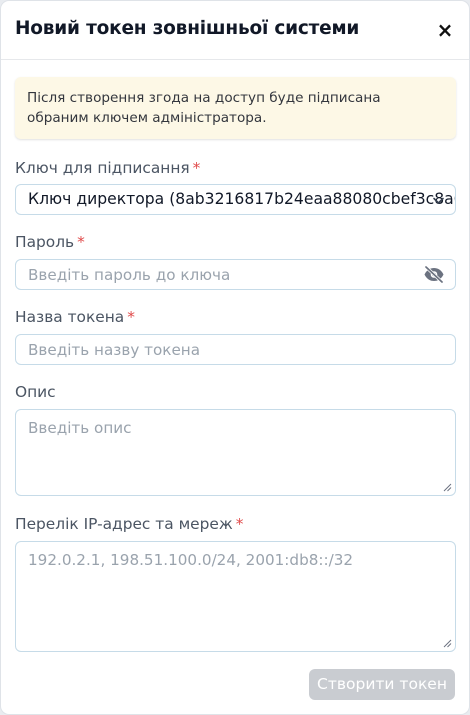  I want to click on password-input: Введіть пароль до ключа, so click(235, 274).